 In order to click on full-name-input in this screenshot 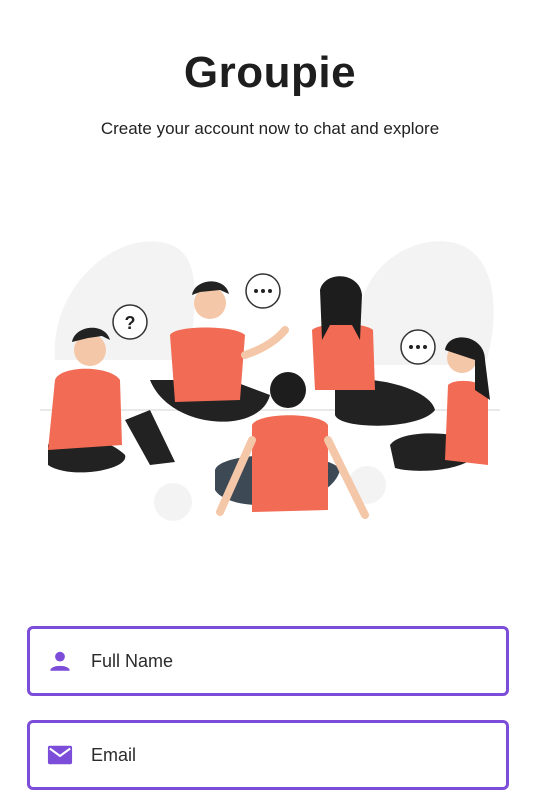, I will do `click(298, 661)`.